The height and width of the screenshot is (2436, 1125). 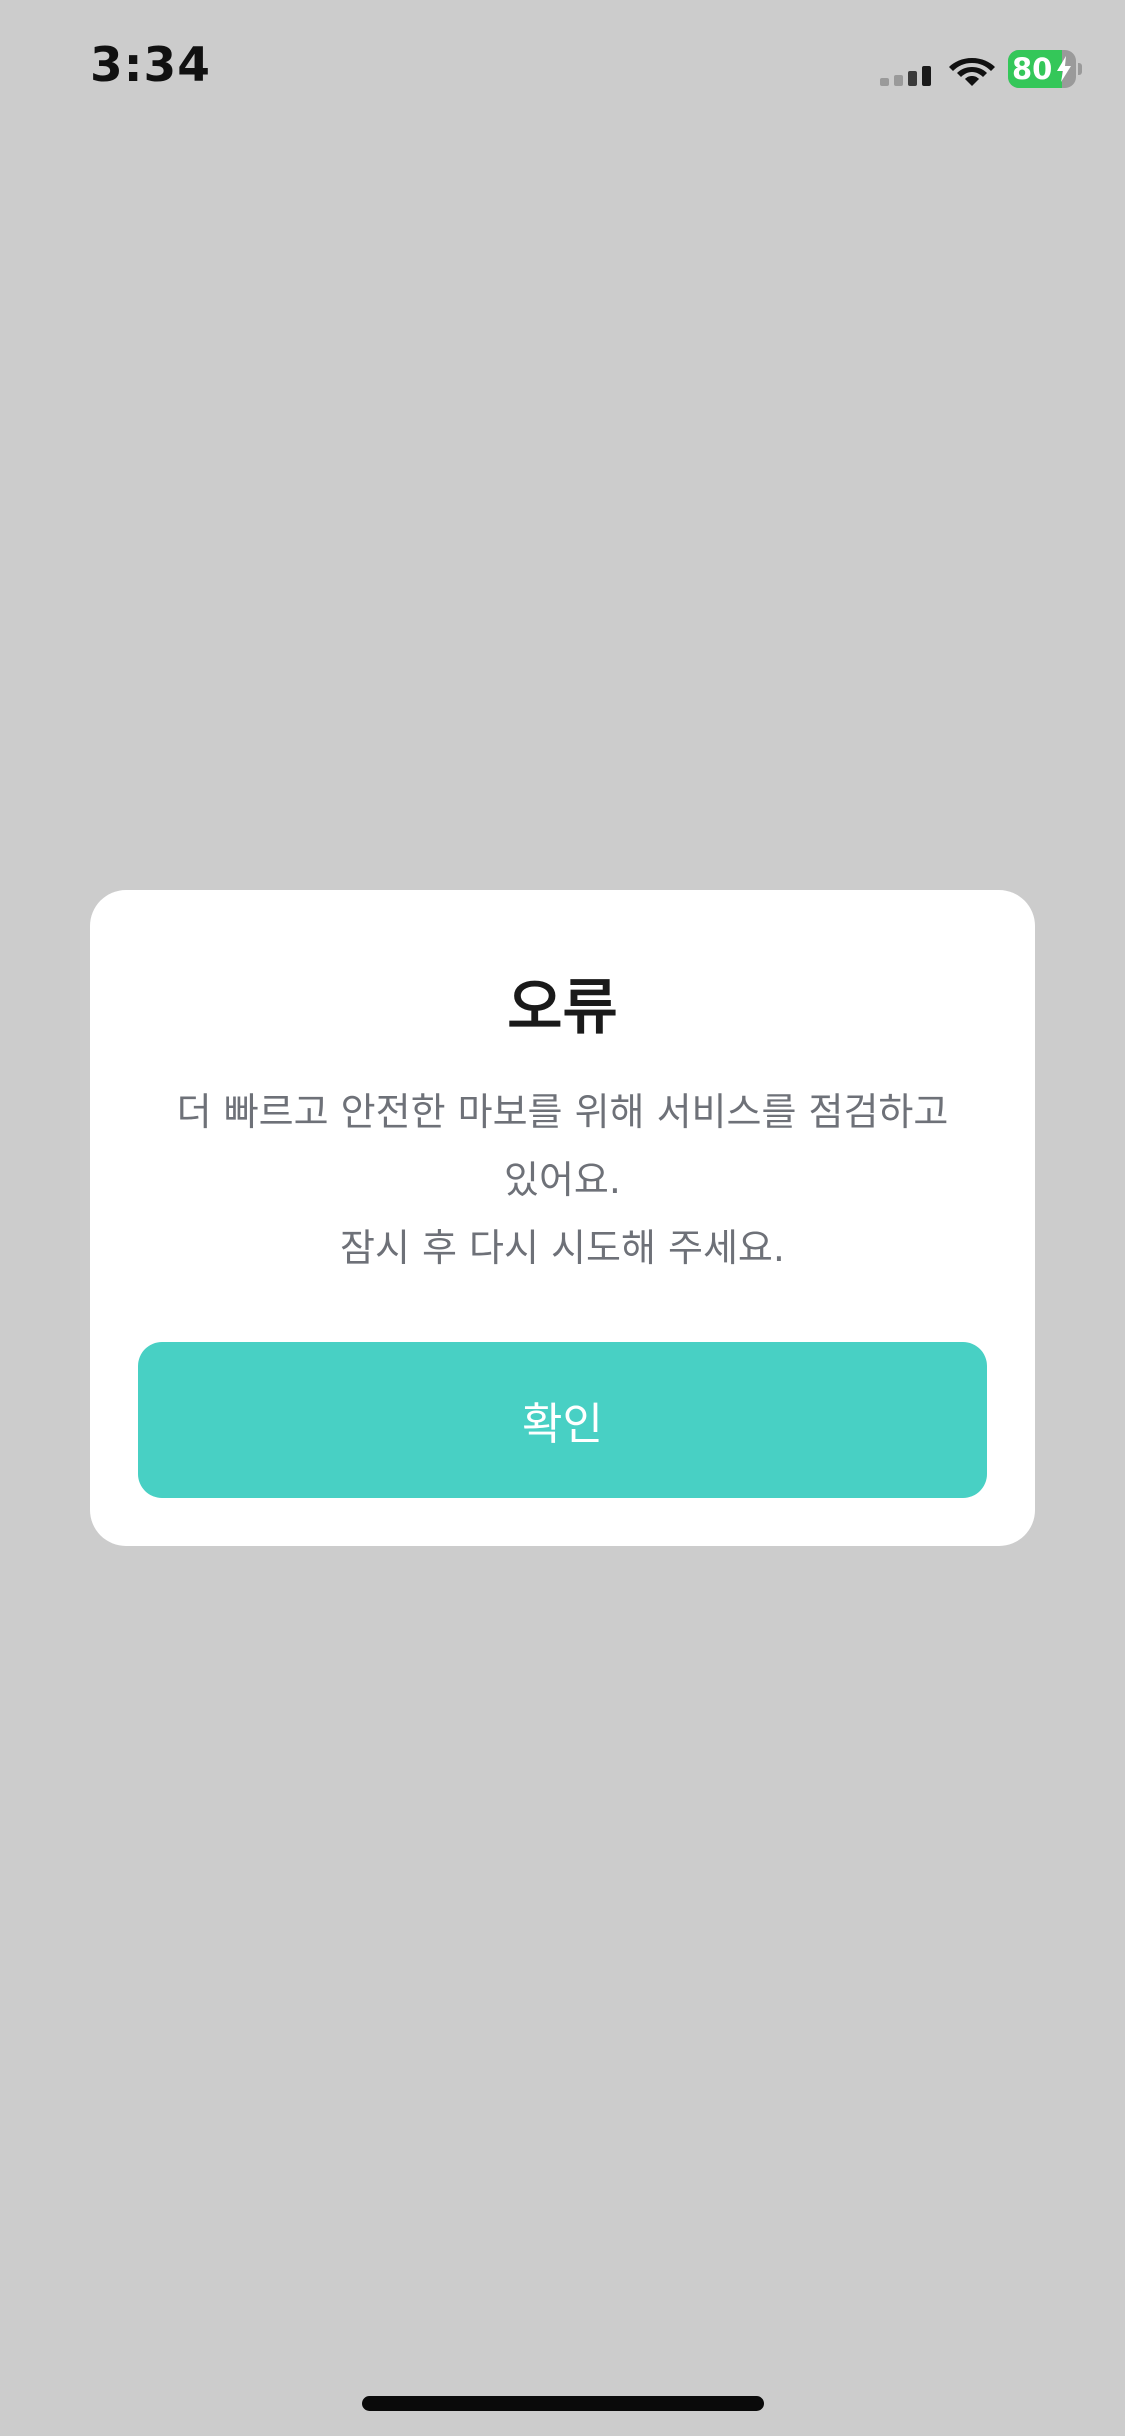 I want to click on cellular-signal-icon, so click(x=905, y=76).